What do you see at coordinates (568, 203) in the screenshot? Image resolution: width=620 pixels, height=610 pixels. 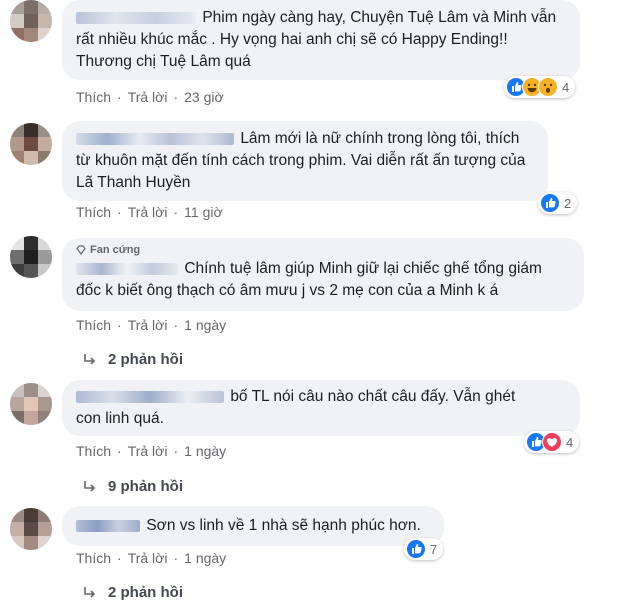 I see `reaction-count: 2` at bounding box center [568, 203].